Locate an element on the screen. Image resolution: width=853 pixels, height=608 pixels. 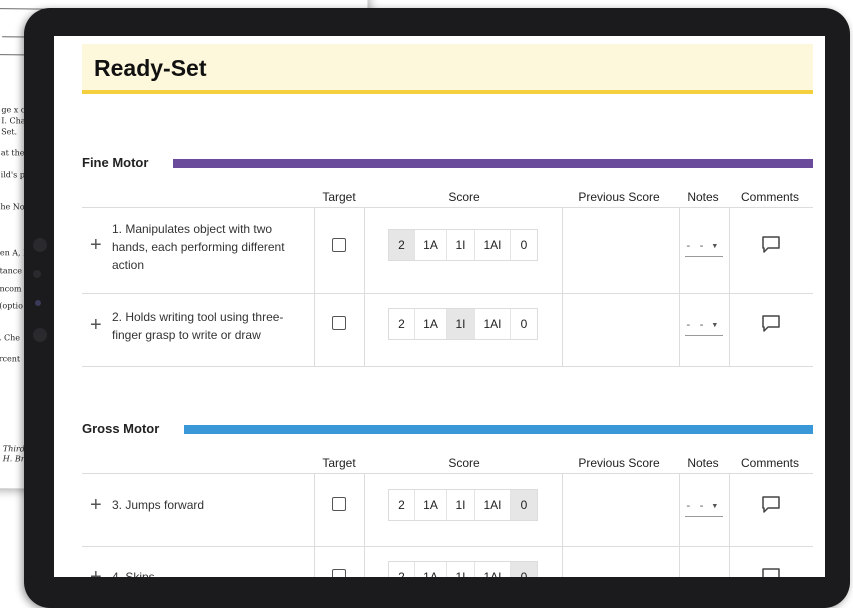
paper-text: (optio is located at coordinates (12, 306).